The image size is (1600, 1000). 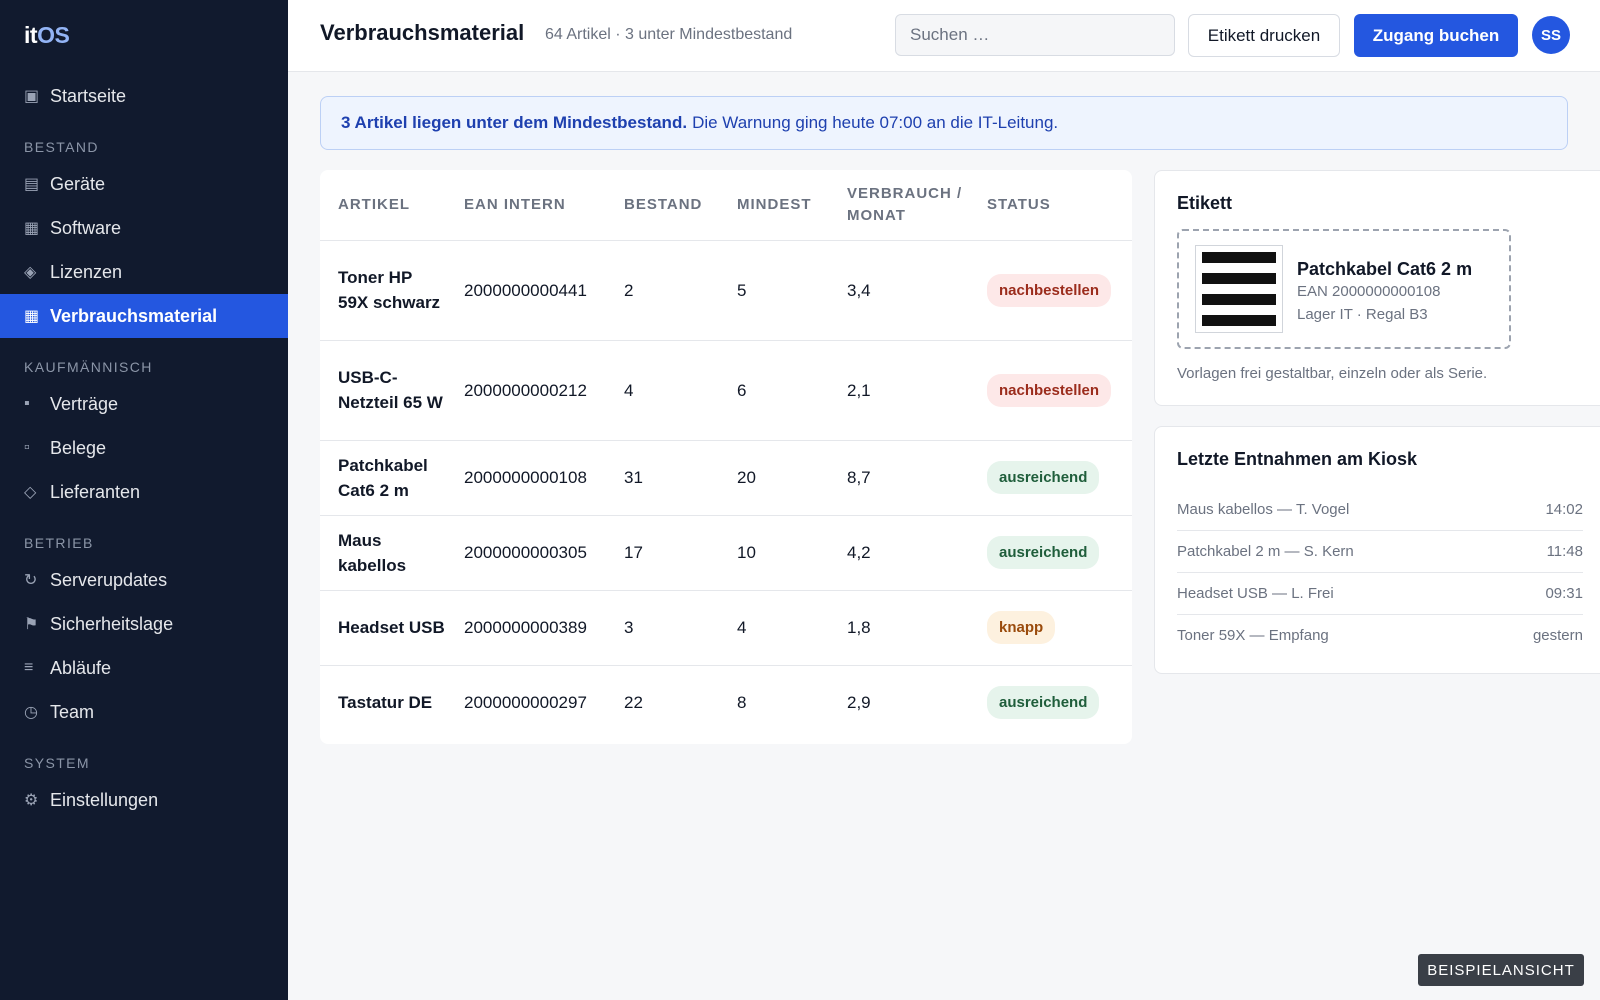 What do you see at coordinates (383, 290) in the screenshot?
I see `cell-artikel: Toner HP 59X schwarz` at bounding box center [383, 290].